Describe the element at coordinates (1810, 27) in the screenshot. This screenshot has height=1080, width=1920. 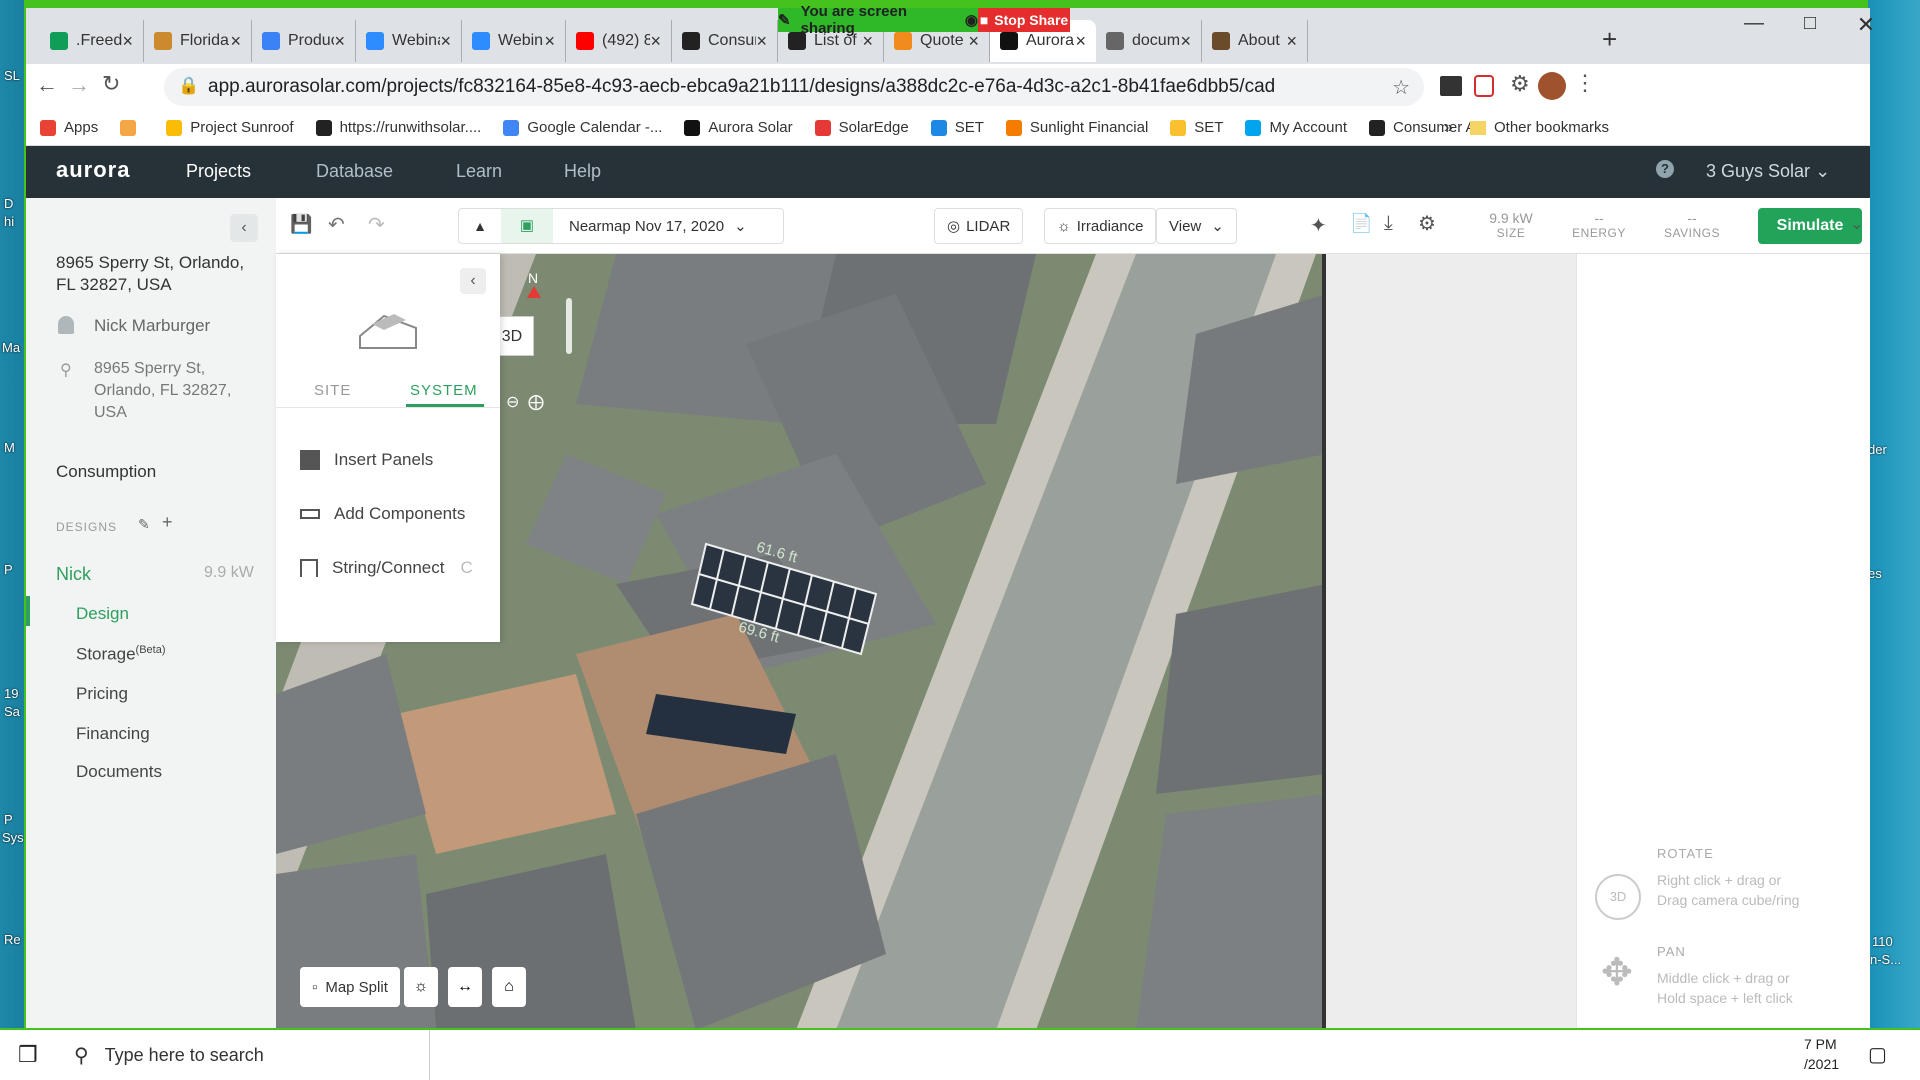
I see `maximize-button: □` at that location.